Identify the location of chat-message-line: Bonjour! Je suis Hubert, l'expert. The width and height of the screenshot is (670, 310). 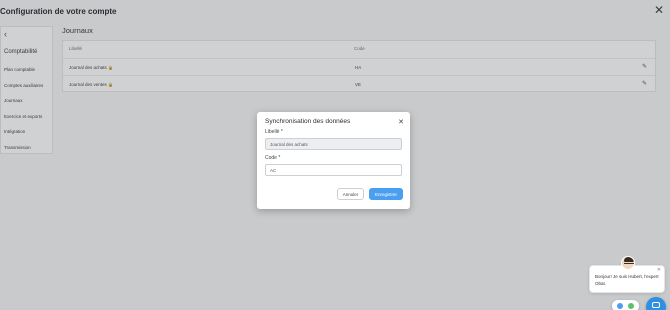
(627, 276).